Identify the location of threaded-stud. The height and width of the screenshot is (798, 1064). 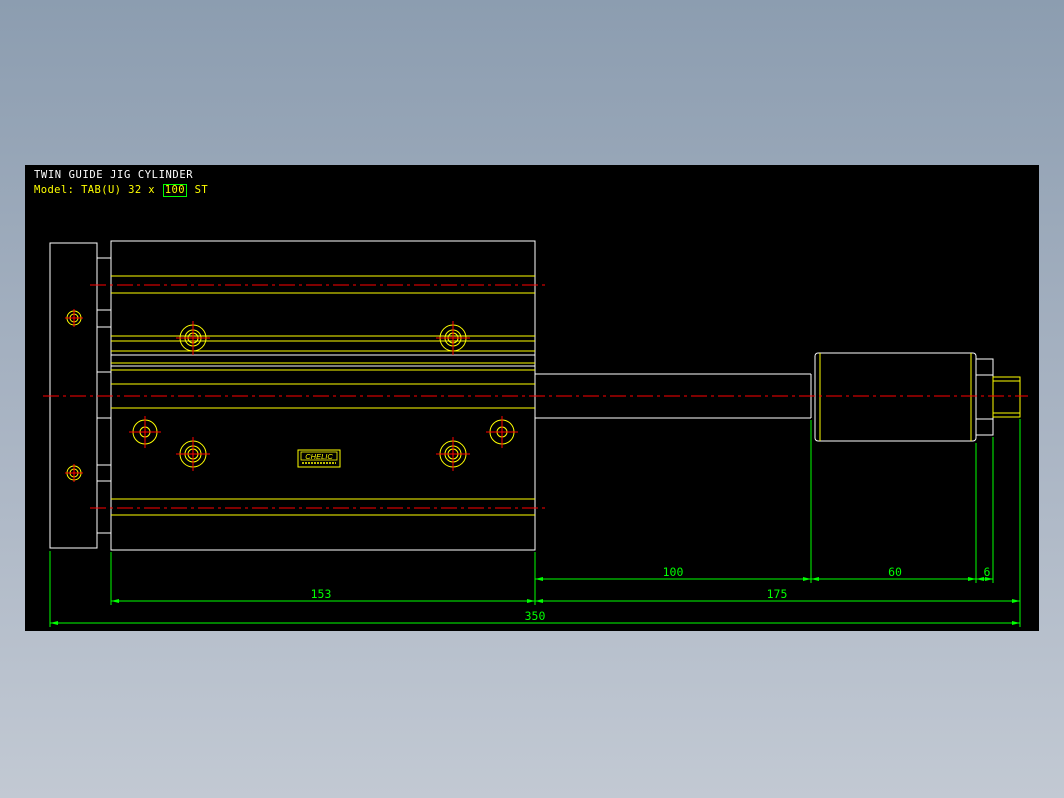
(1006, 397).